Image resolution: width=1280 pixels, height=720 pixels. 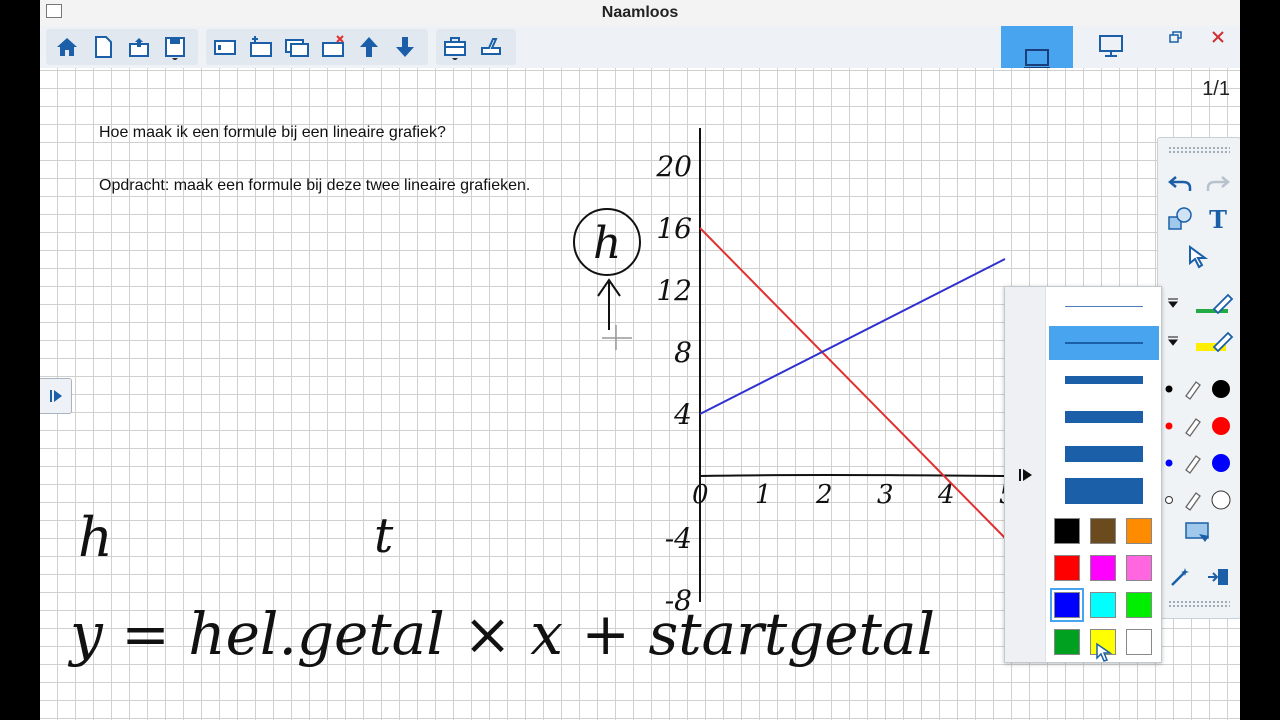 What do you see at coordinates (674, 290) in the screenshot?
I see `y-tick-label: 12` at bounding box center [674, 290].